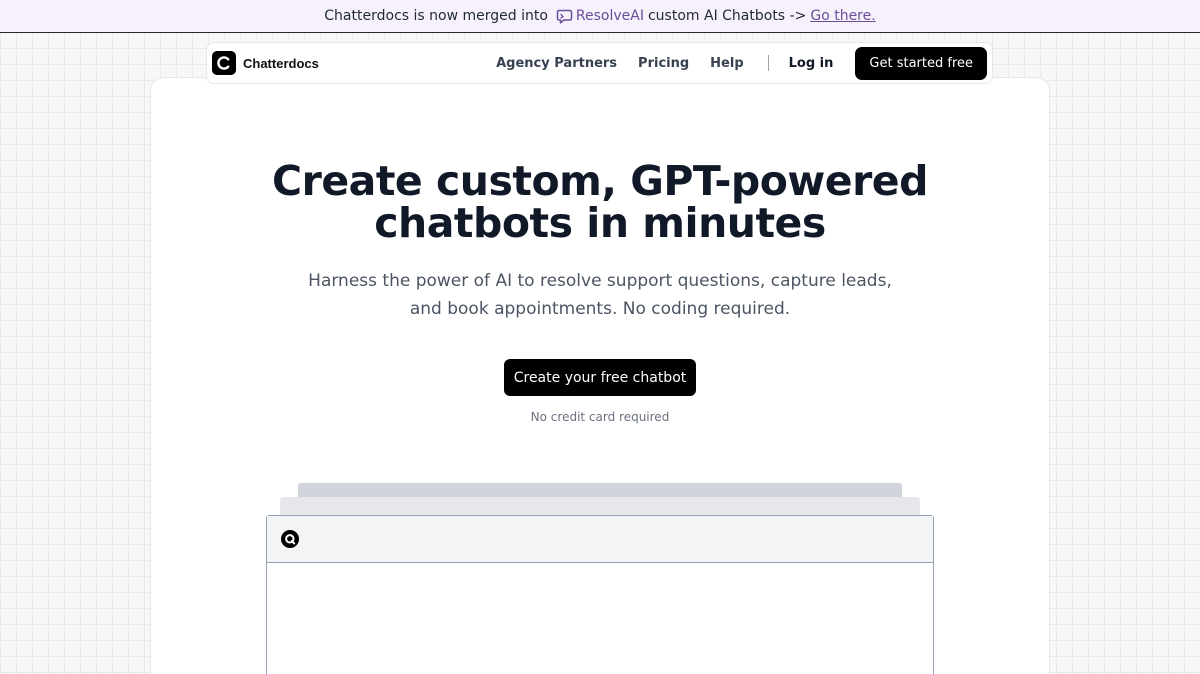 This screenshot has height=674, width=1200. I want to click on resolveai-brand: ResolveAI, so click(600, 16).